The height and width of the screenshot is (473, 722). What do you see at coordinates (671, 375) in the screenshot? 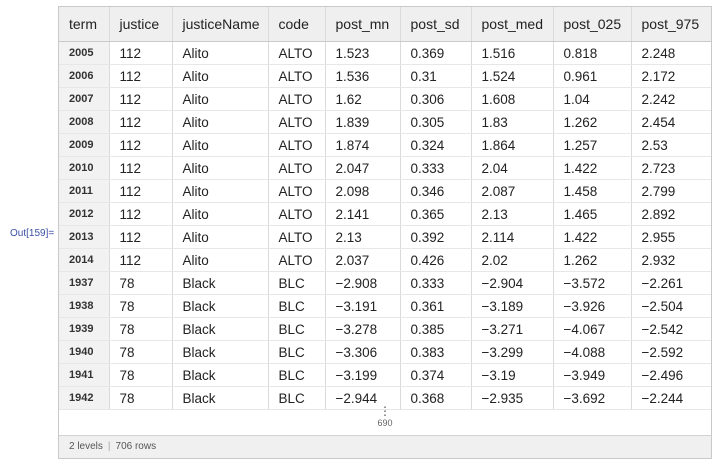
I see `table-cell: −2.496` at bounding box center [671, 375].